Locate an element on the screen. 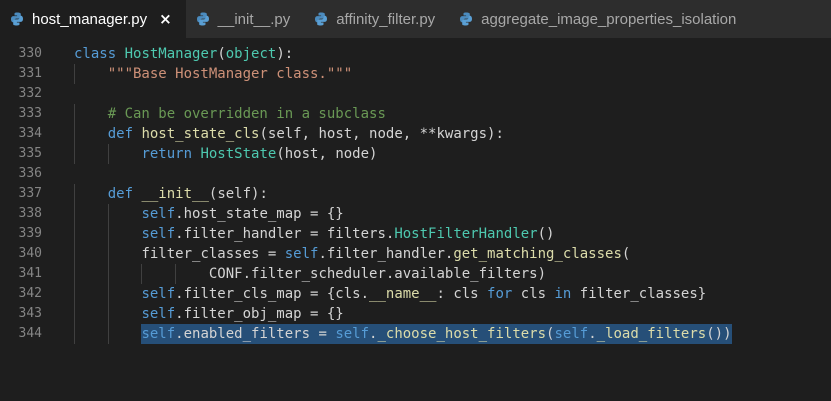 Image resolution: width=831 pixels, height=401 pixels. tab-0: host_manager.py × is located at coordinates (93, 19).